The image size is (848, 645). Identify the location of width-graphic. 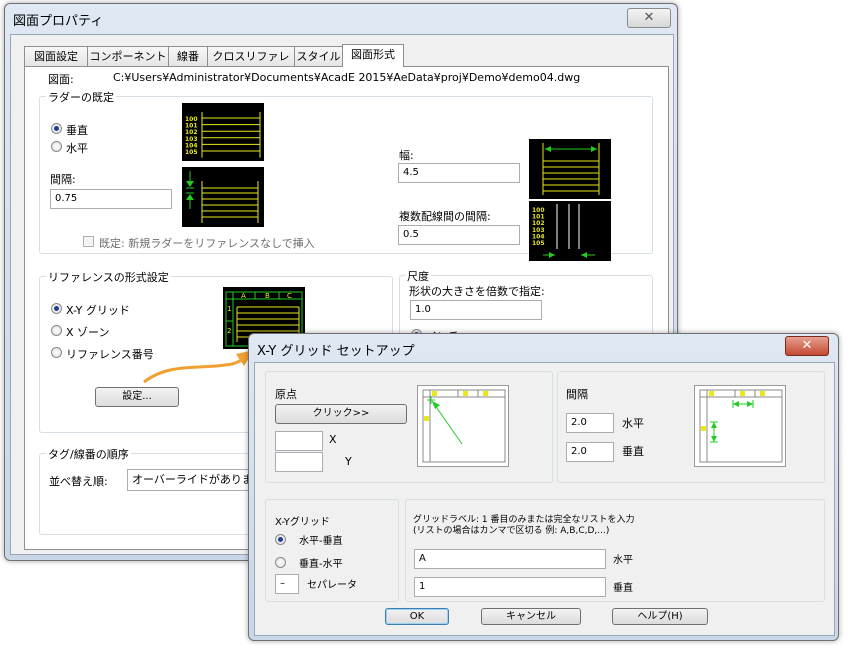
(571, 169).